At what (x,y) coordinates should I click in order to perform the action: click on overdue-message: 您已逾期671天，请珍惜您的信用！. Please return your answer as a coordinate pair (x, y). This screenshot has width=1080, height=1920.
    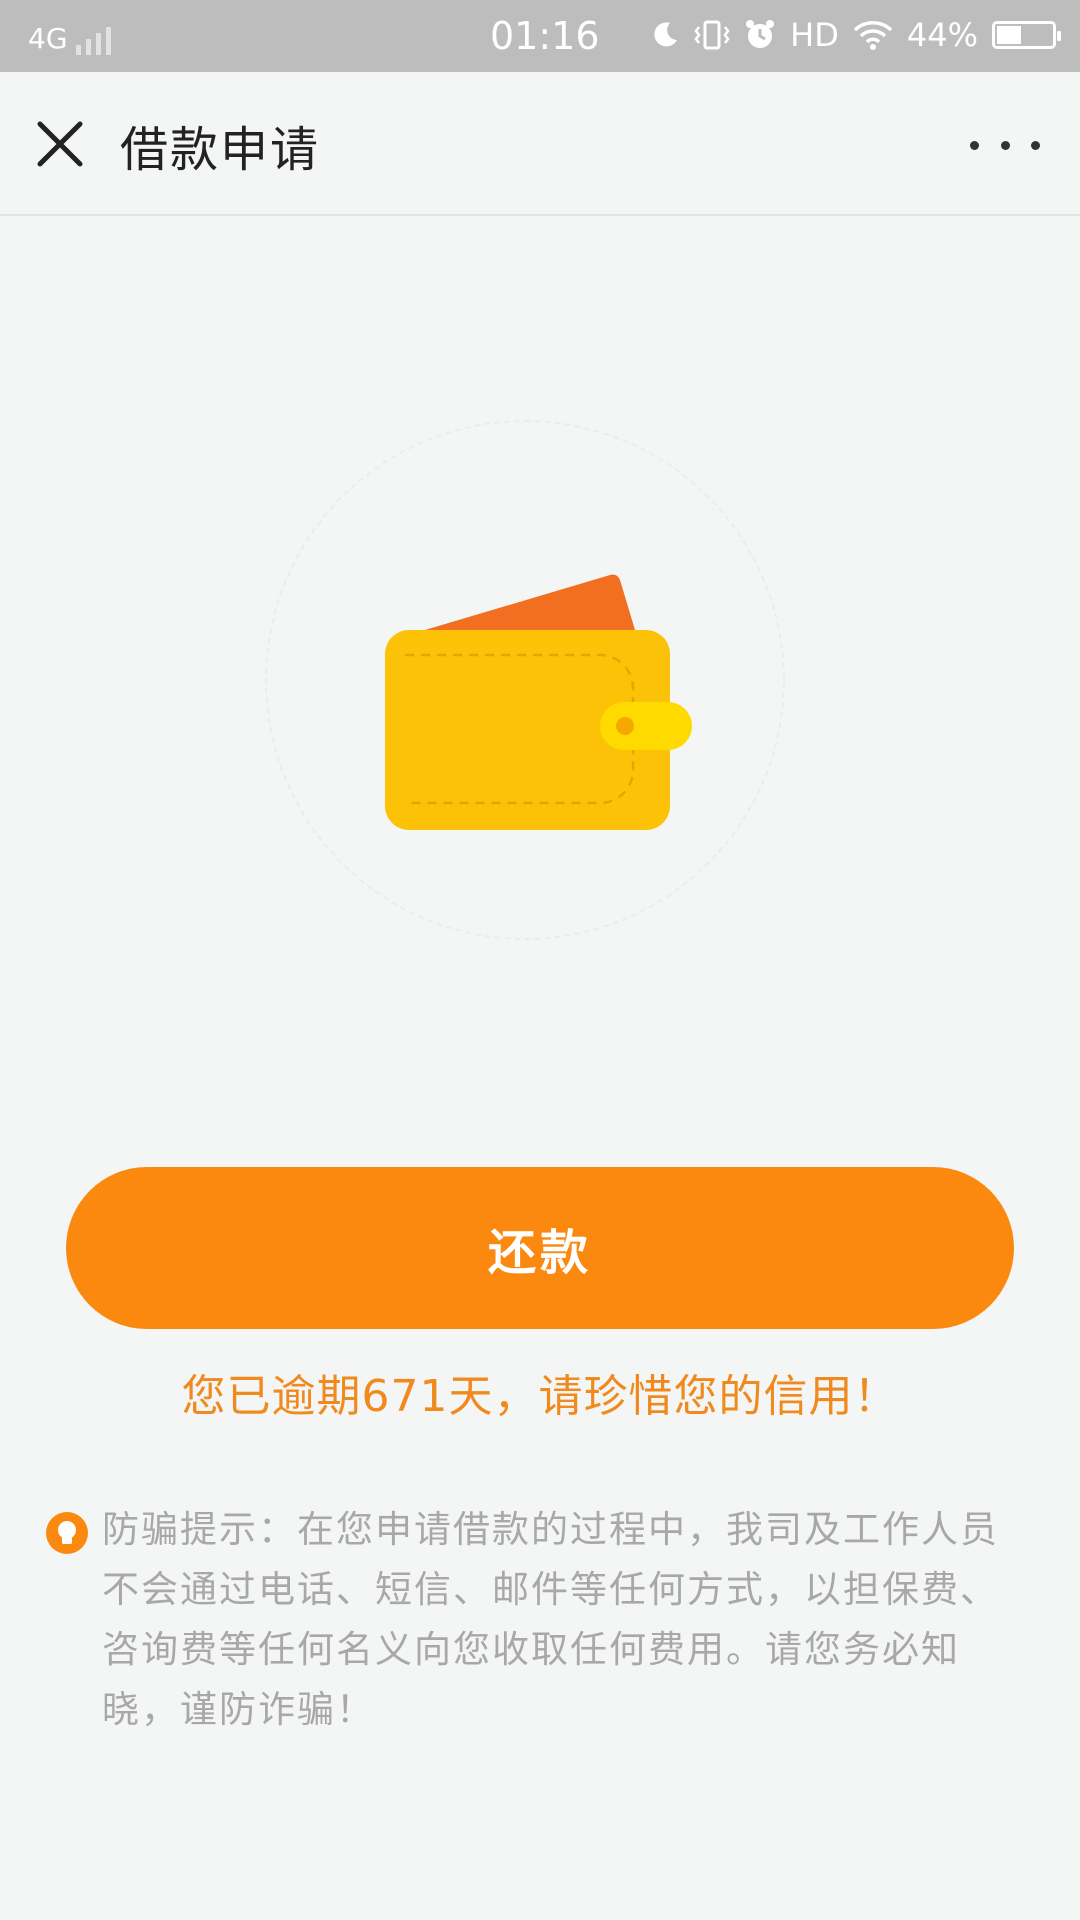
    Looking at the image, I should click on (540, 1396).